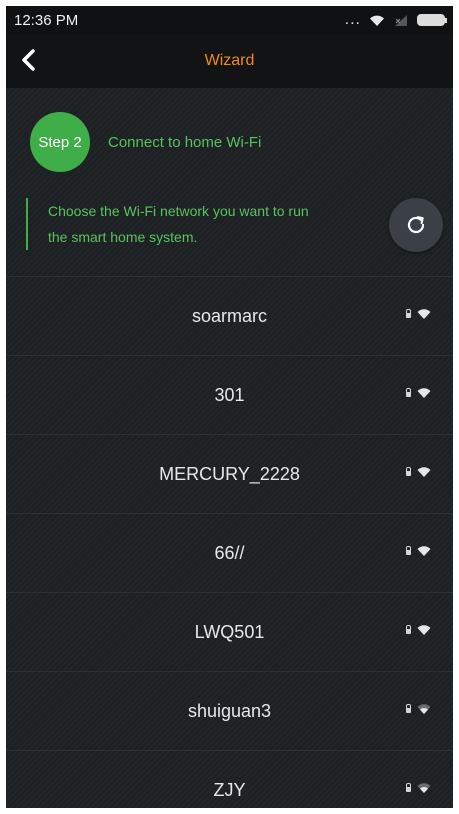  I want to click on refresh-icon, so click(416, 225).